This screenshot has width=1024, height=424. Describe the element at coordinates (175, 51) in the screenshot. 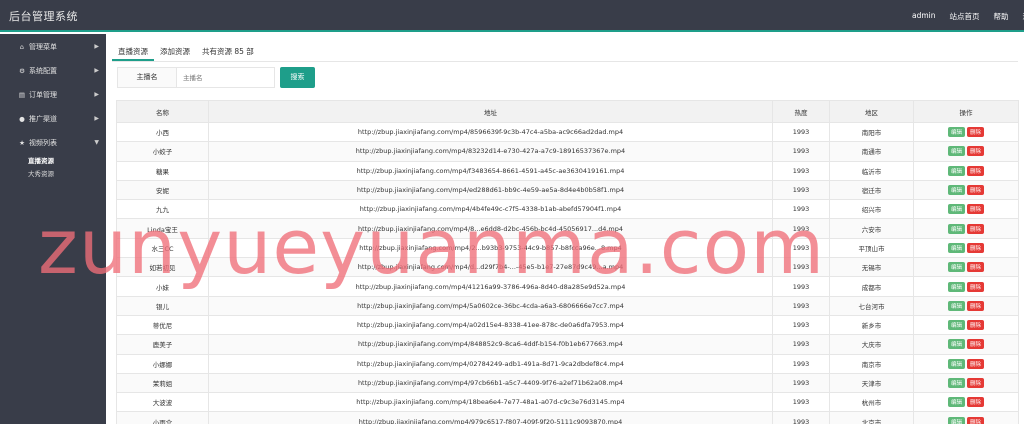

I see `tab-add-resource: 添加资源` at that location.